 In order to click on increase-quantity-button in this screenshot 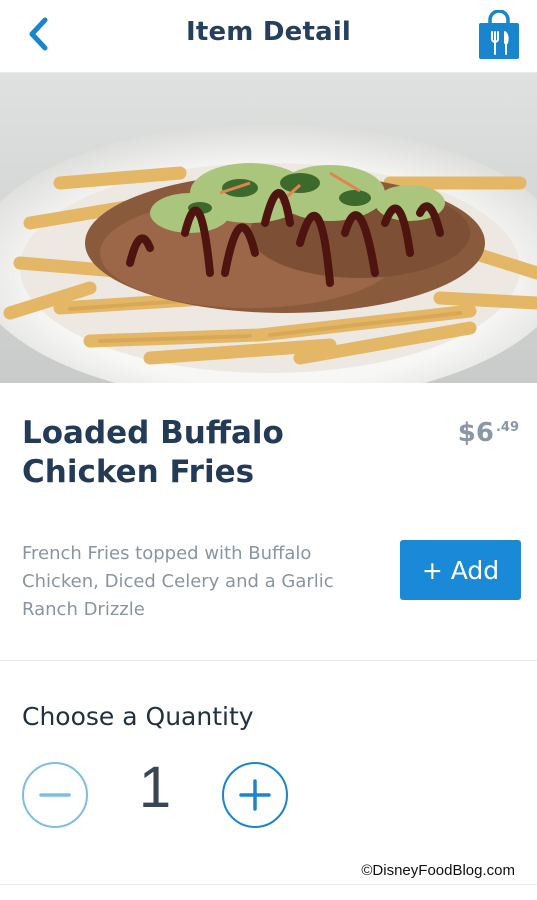, I will do `click(255, 795)`.